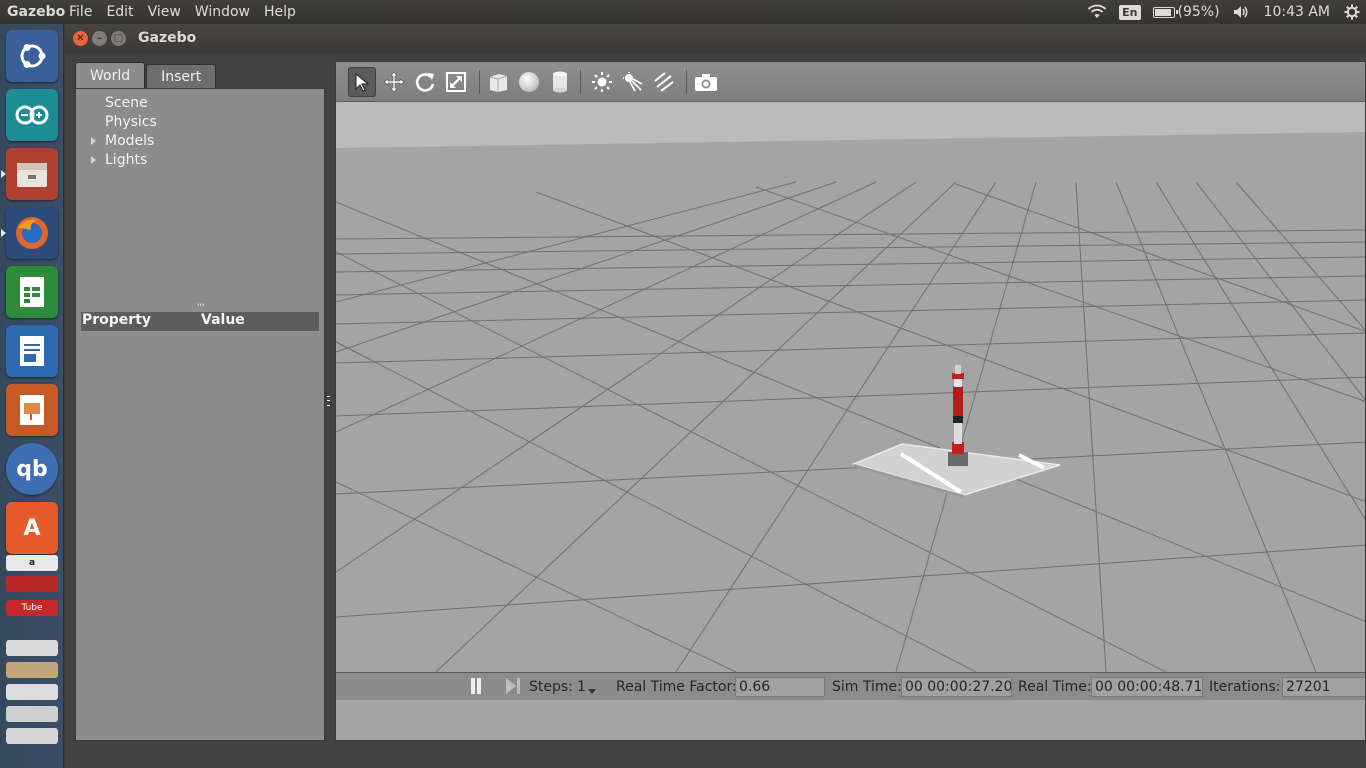 The width and height of the screenshot is (1366, 768). I want to click on clock: 10:43 AM, so click(1297, 12).